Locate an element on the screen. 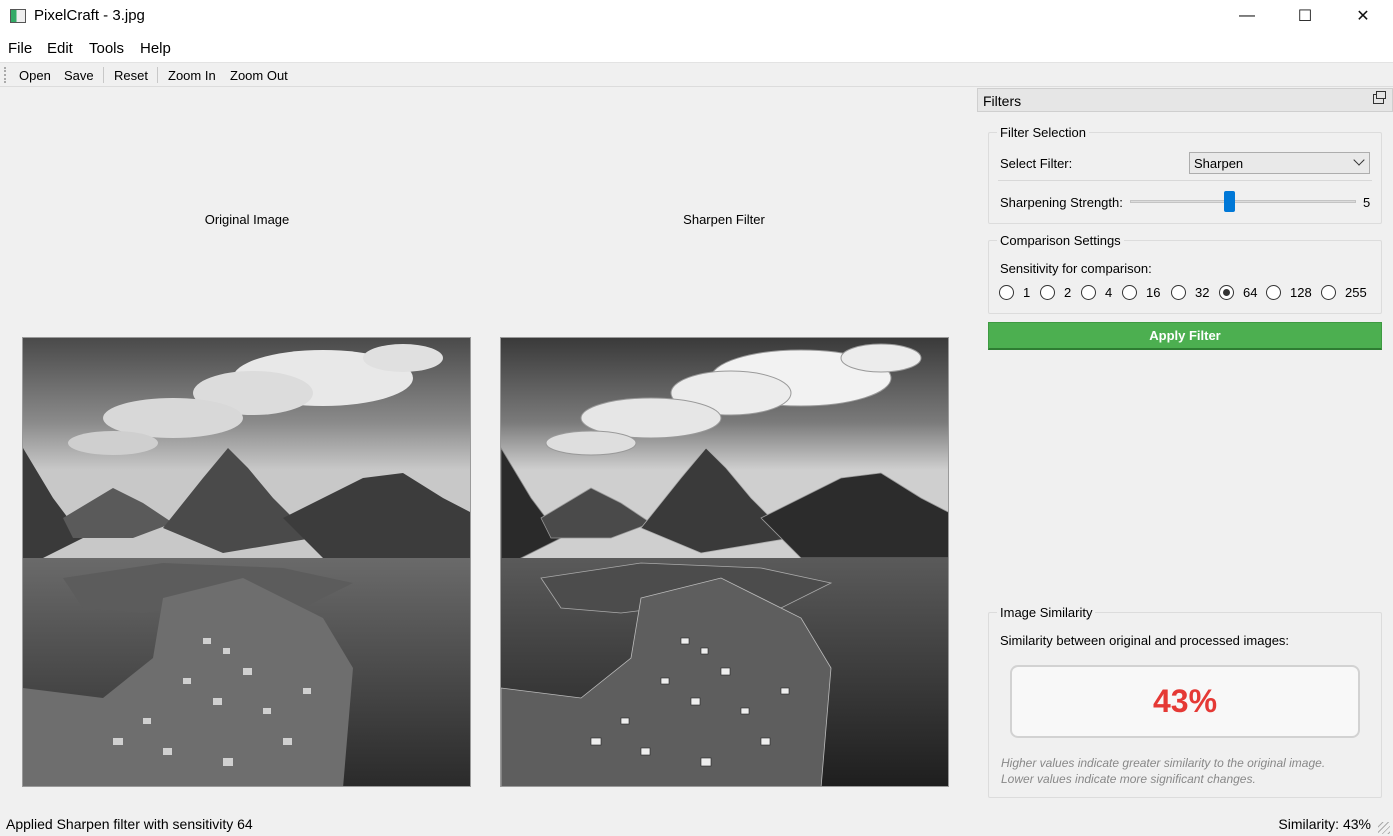 The height and width of the screenshot is (836, 1393). comparison-settings-group: Comparison Settings is located at coordinates (1185, 273).